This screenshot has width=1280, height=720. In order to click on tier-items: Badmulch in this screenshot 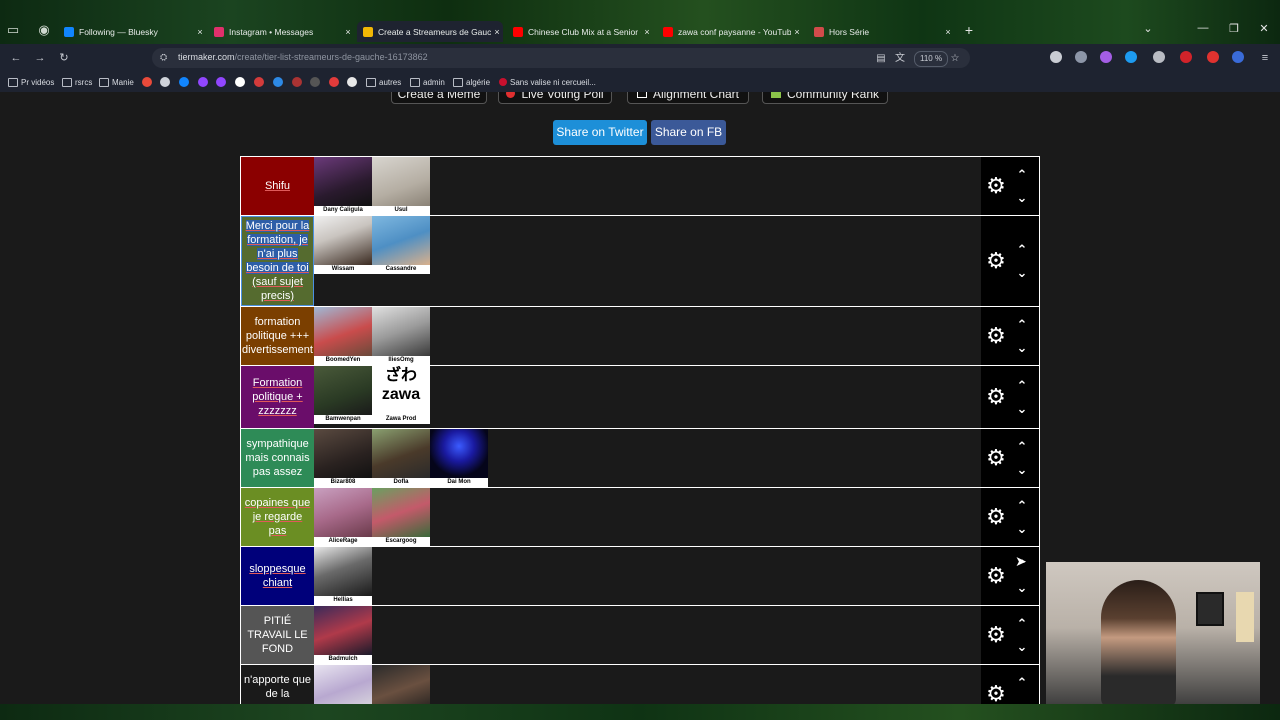, I will do `click(343, 635)`.